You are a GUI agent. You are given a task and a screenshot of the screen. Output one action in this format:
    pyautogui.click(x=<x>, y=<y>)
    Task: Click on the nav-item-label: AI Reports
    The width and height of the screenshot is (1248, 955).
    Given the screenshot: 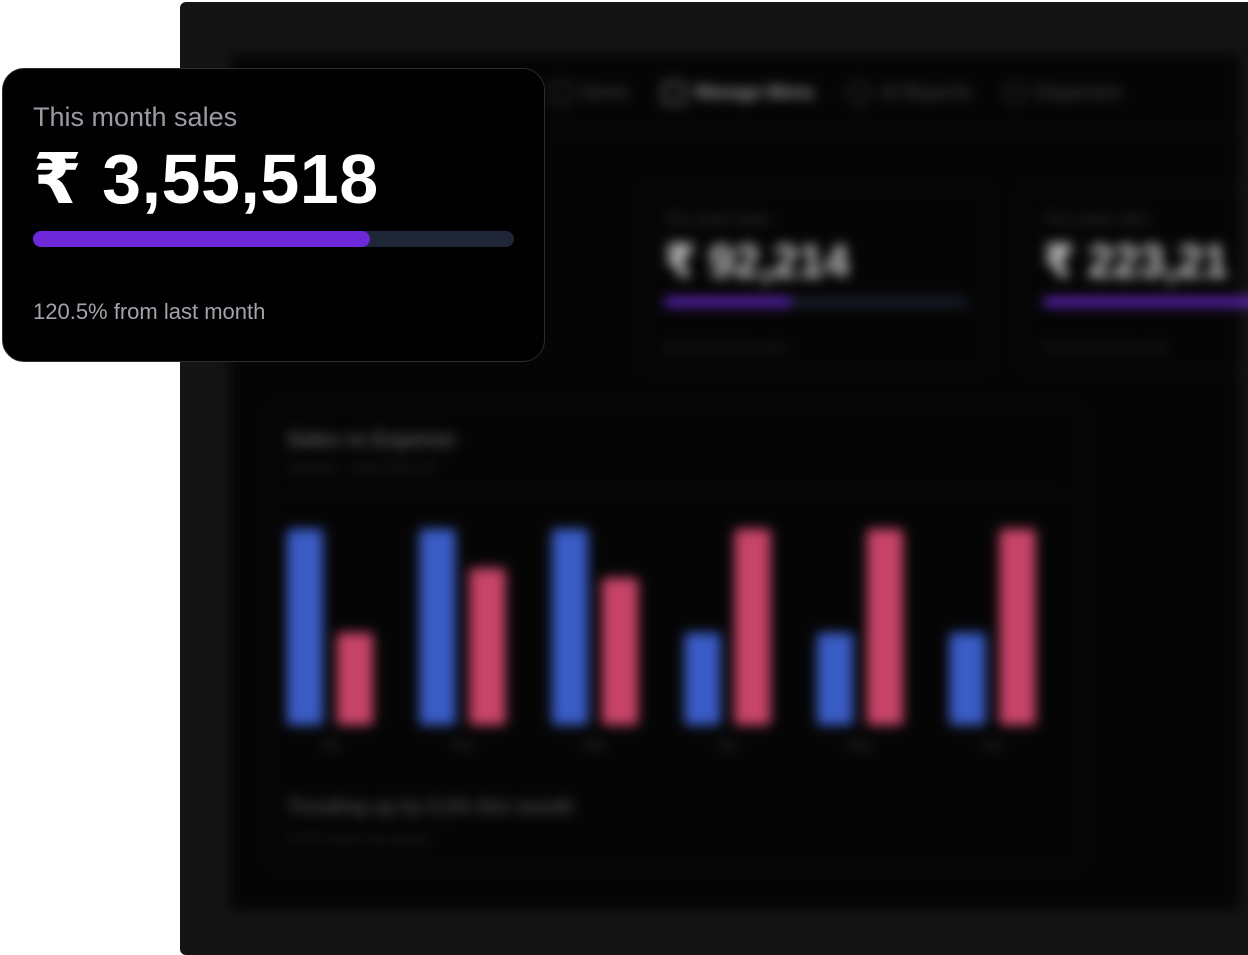 What is the action you would take?
    pyautogui.click(x=926, y=92)
    